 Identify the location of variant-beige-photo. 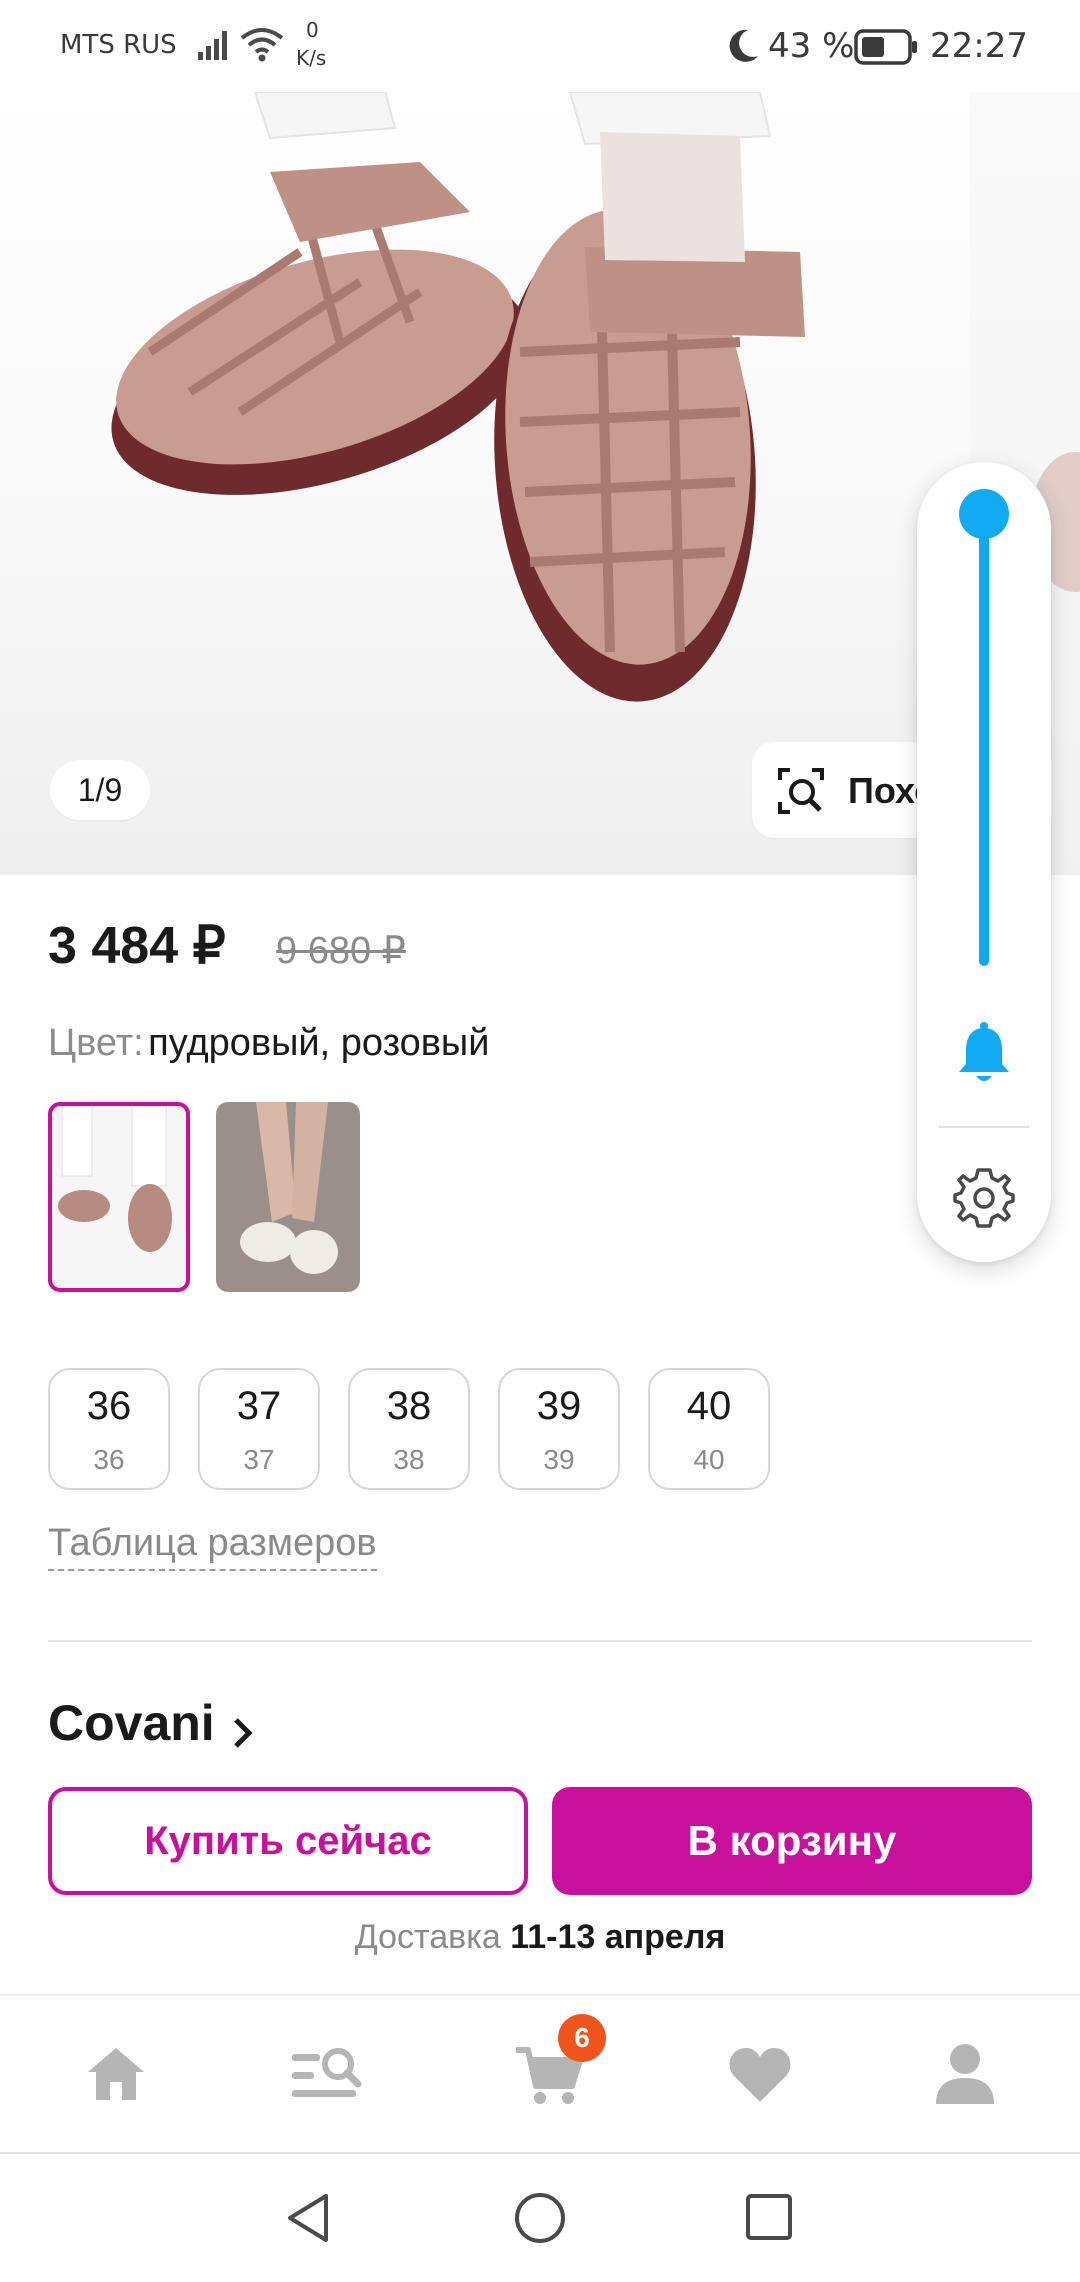
(289, 1188).